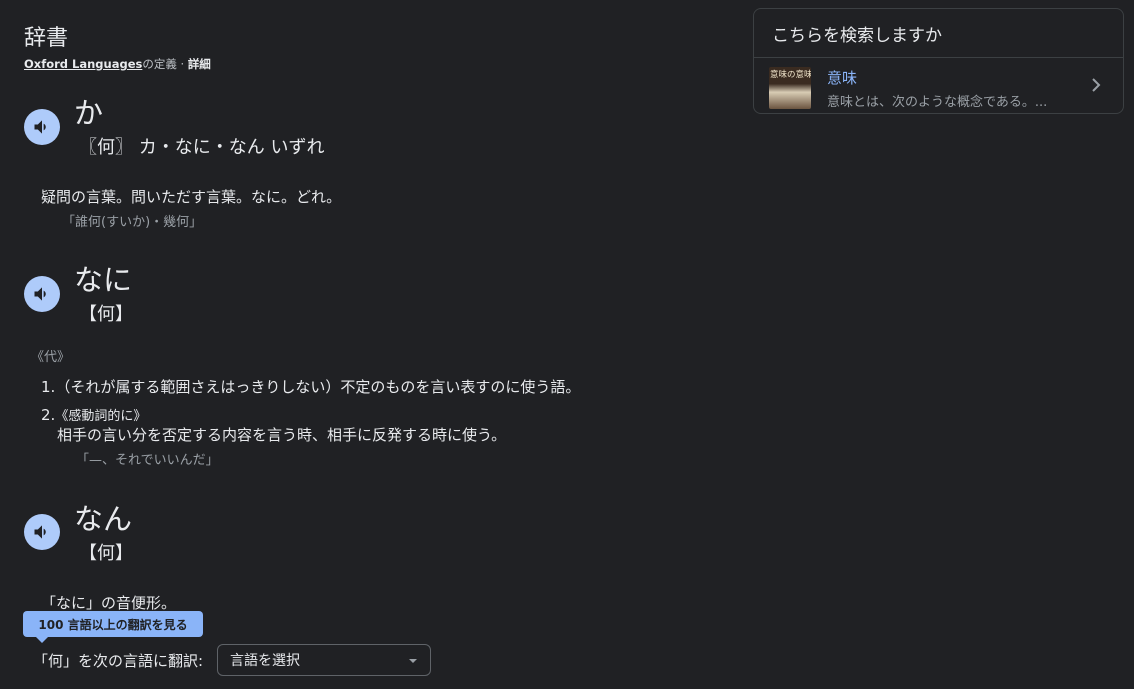 The height and width of the screenshot is (689, 1134). I want to click on headword-nan: なん, so click(103, 519).